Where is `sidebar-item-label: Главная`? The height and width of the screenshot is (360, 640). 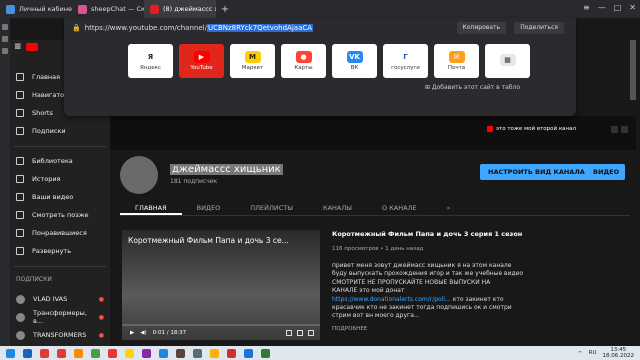 sidebar-item-label: Главная is located at coordinates (46, 77).